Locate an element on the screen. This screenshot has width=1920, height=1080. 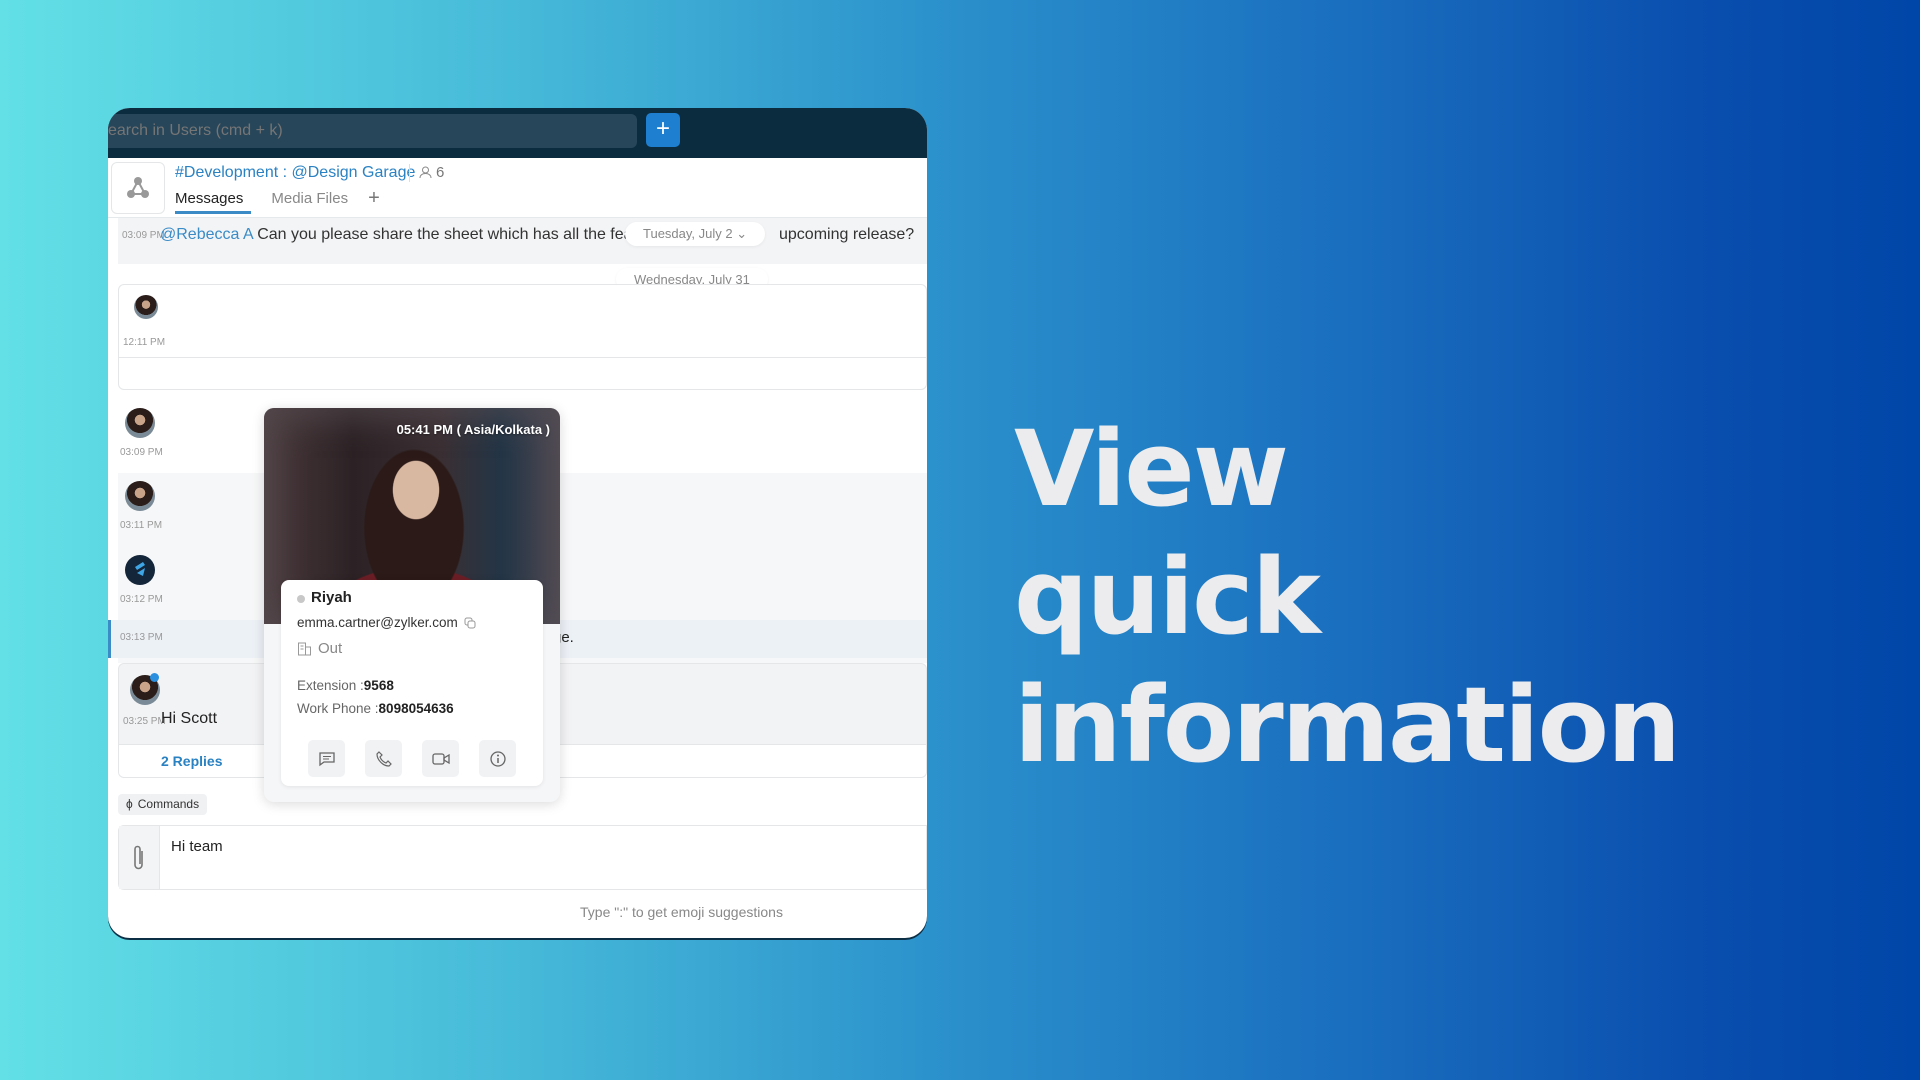
member-count-value: 6 is located at coordinates (440, 172).